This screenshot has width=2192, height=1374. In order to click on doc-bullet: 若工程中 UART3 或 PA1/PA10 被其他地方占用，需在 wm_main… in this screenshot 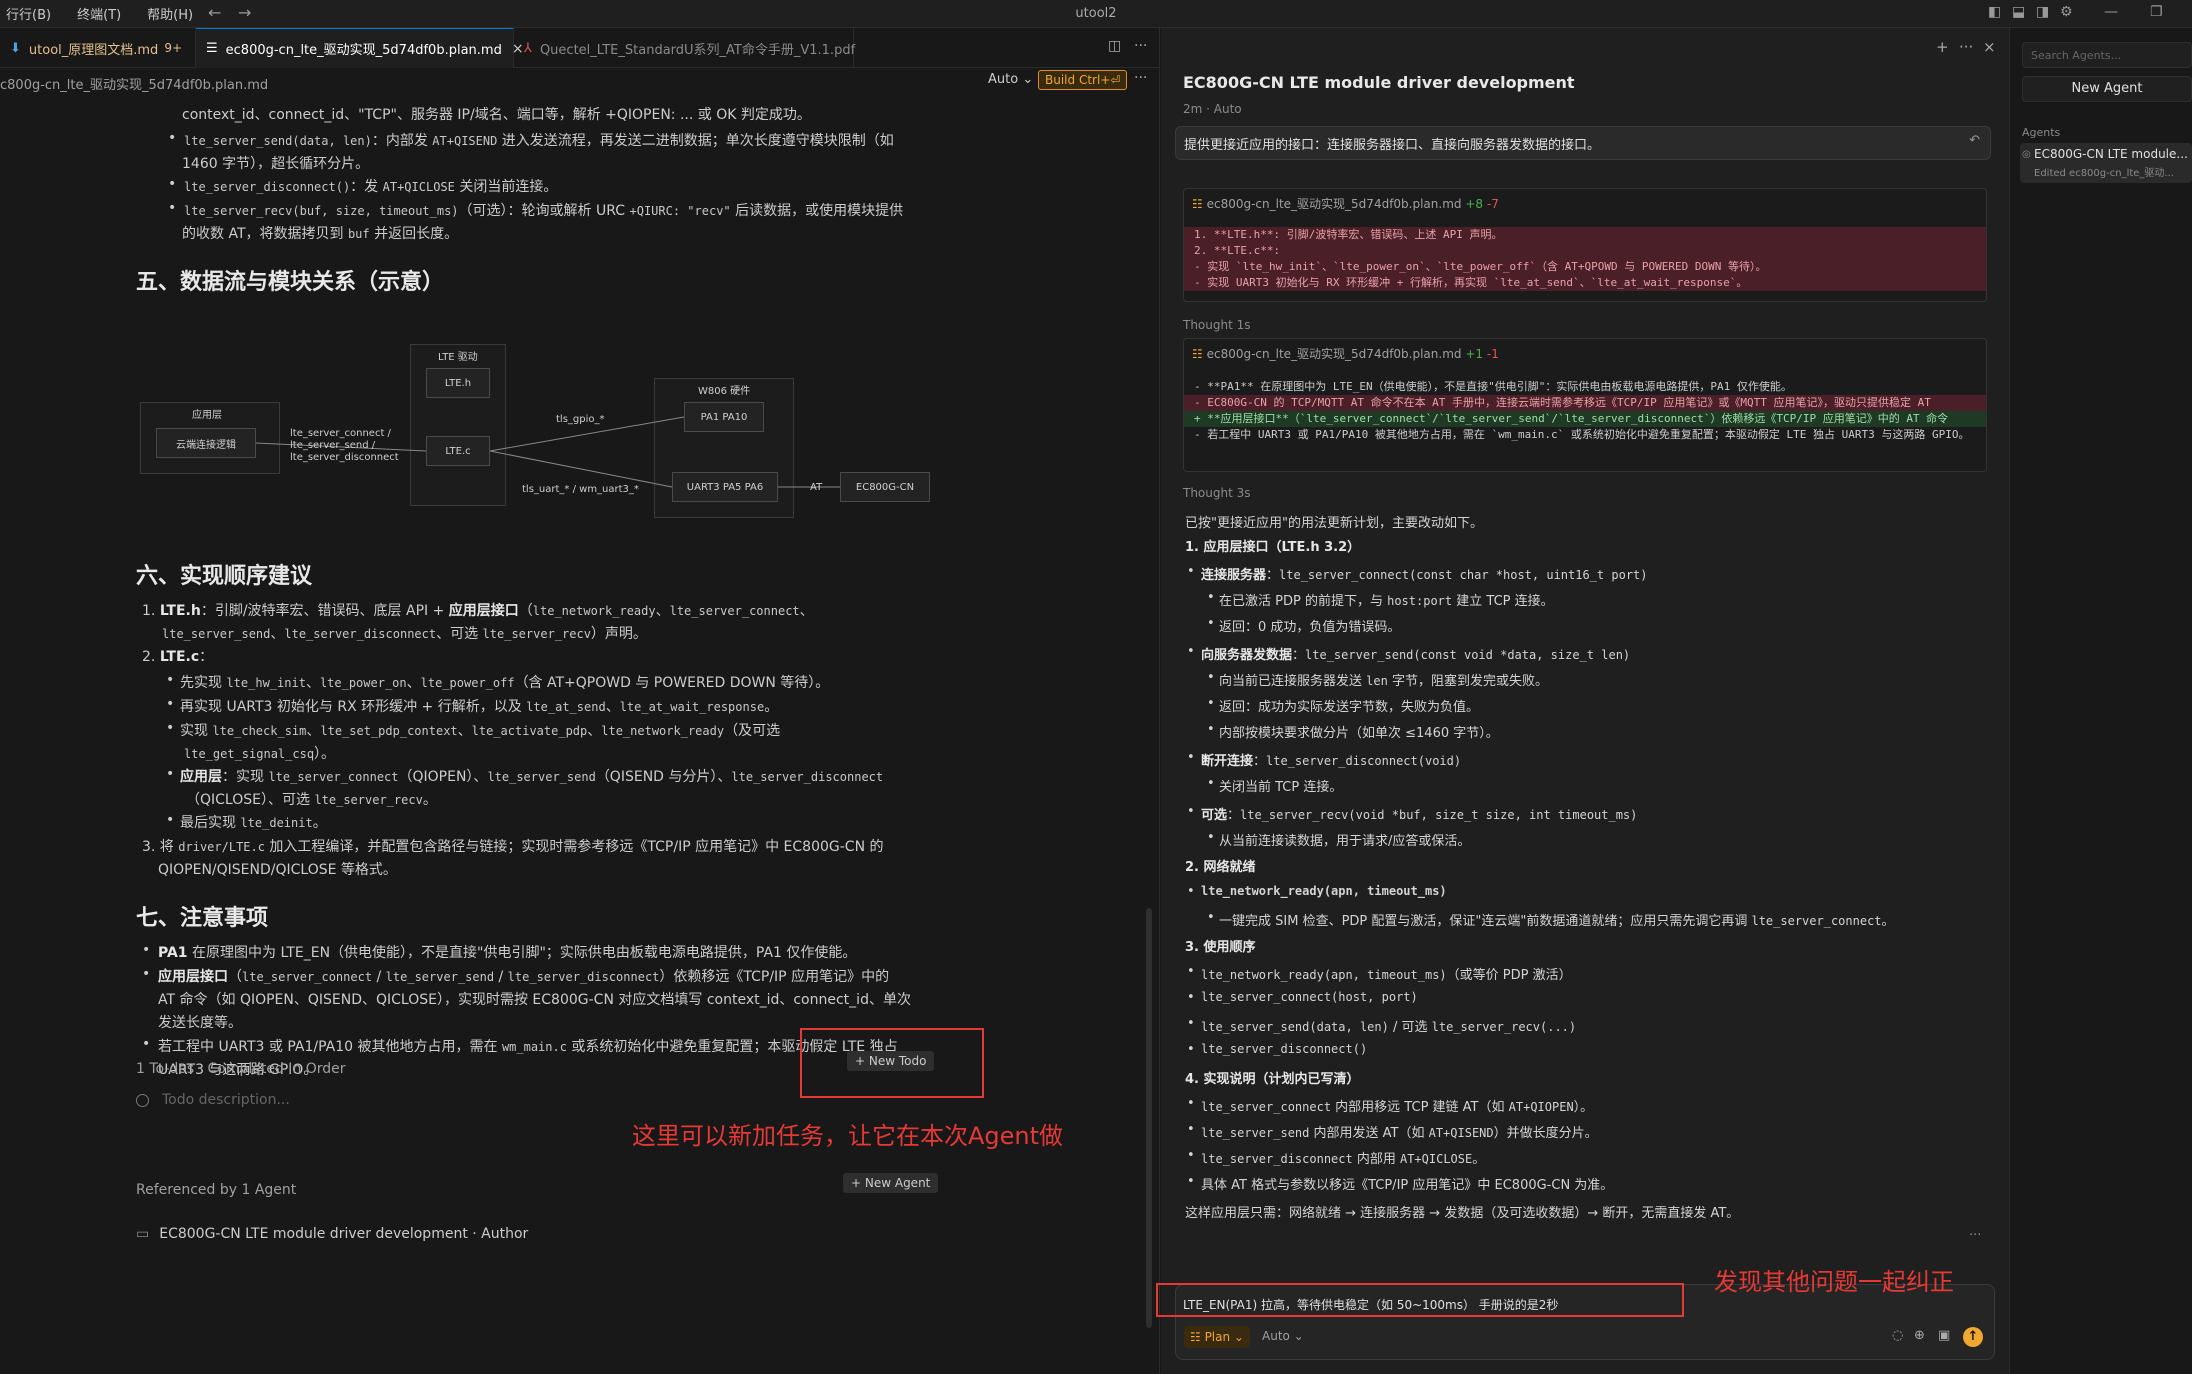, I will do `click(520, 1046)`.